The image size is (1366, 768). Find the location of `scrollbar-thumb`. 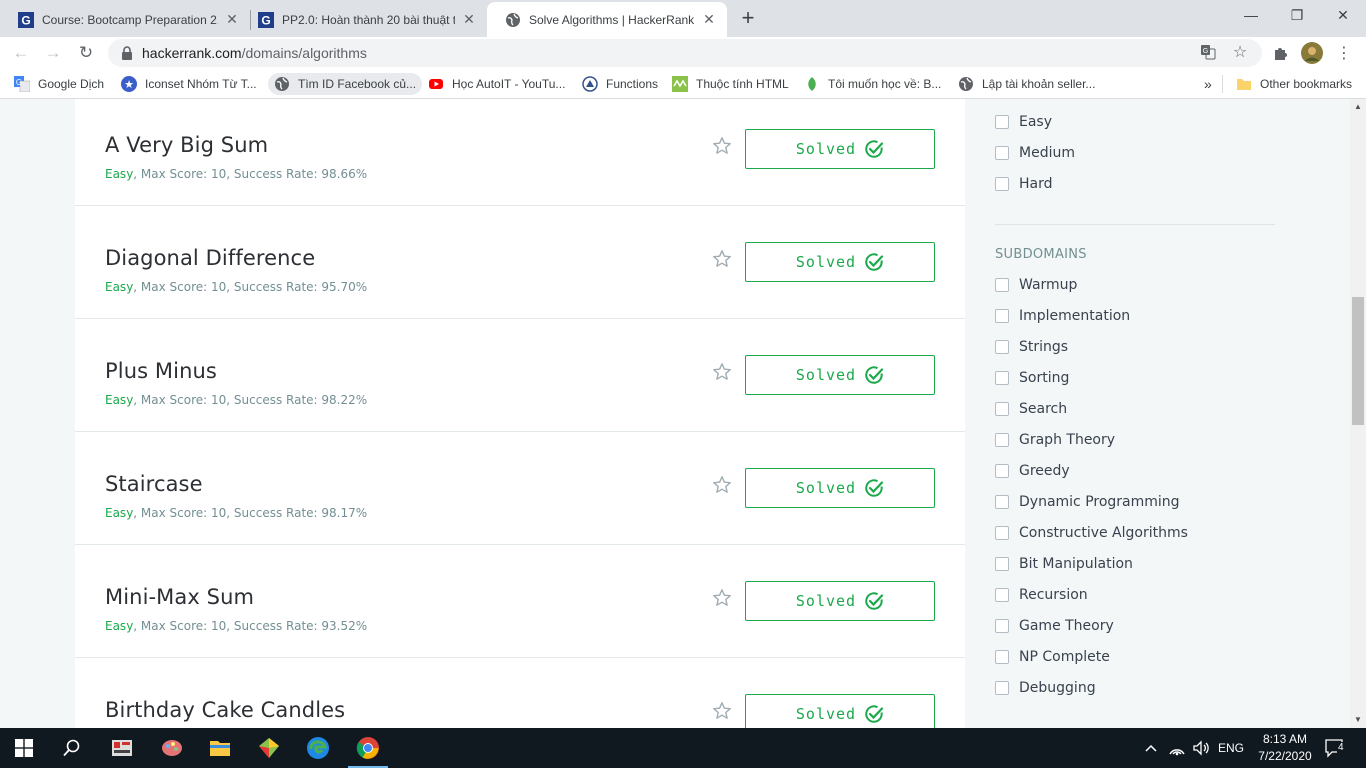

scrollbar-thumb is located at coordinates (1358, 361).